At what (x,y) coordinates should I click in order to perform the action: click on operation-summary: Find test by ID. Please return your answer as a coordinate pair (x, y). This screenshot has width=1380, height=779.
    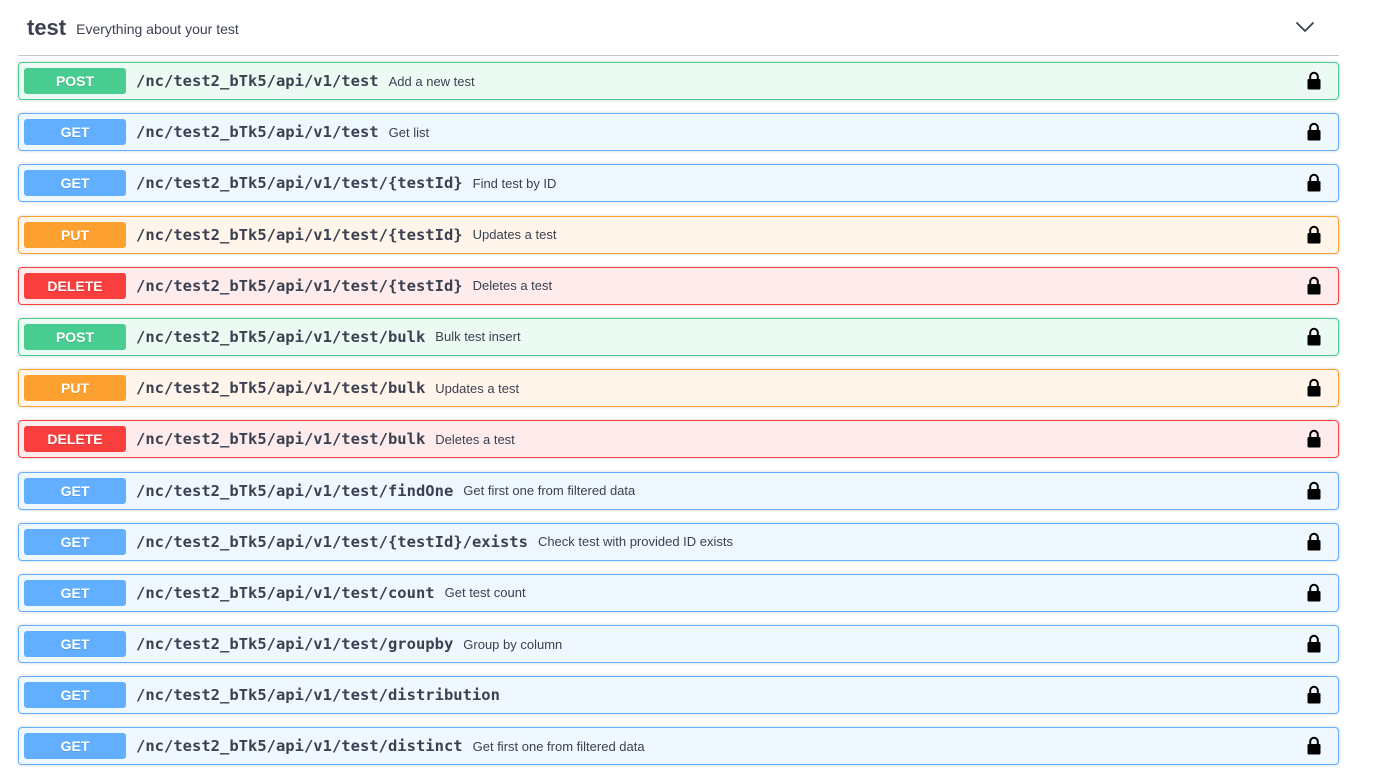
    Looking at the image, I should click on (514, 183).